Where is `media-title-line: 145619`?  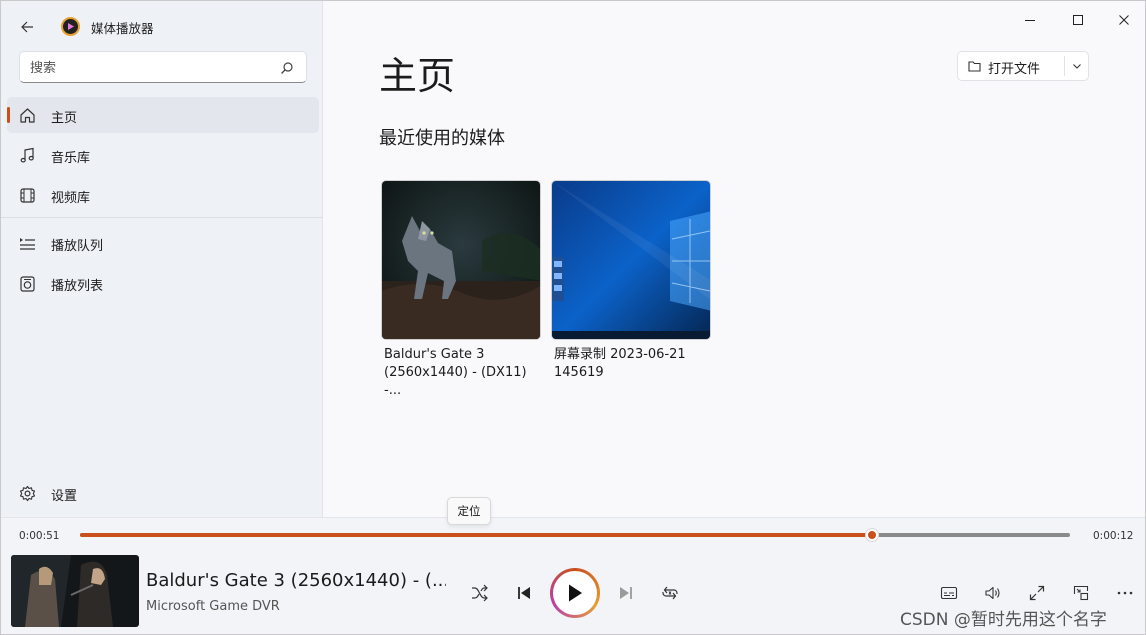 media-title-line: 145619 is located at coordinates (579, 372).